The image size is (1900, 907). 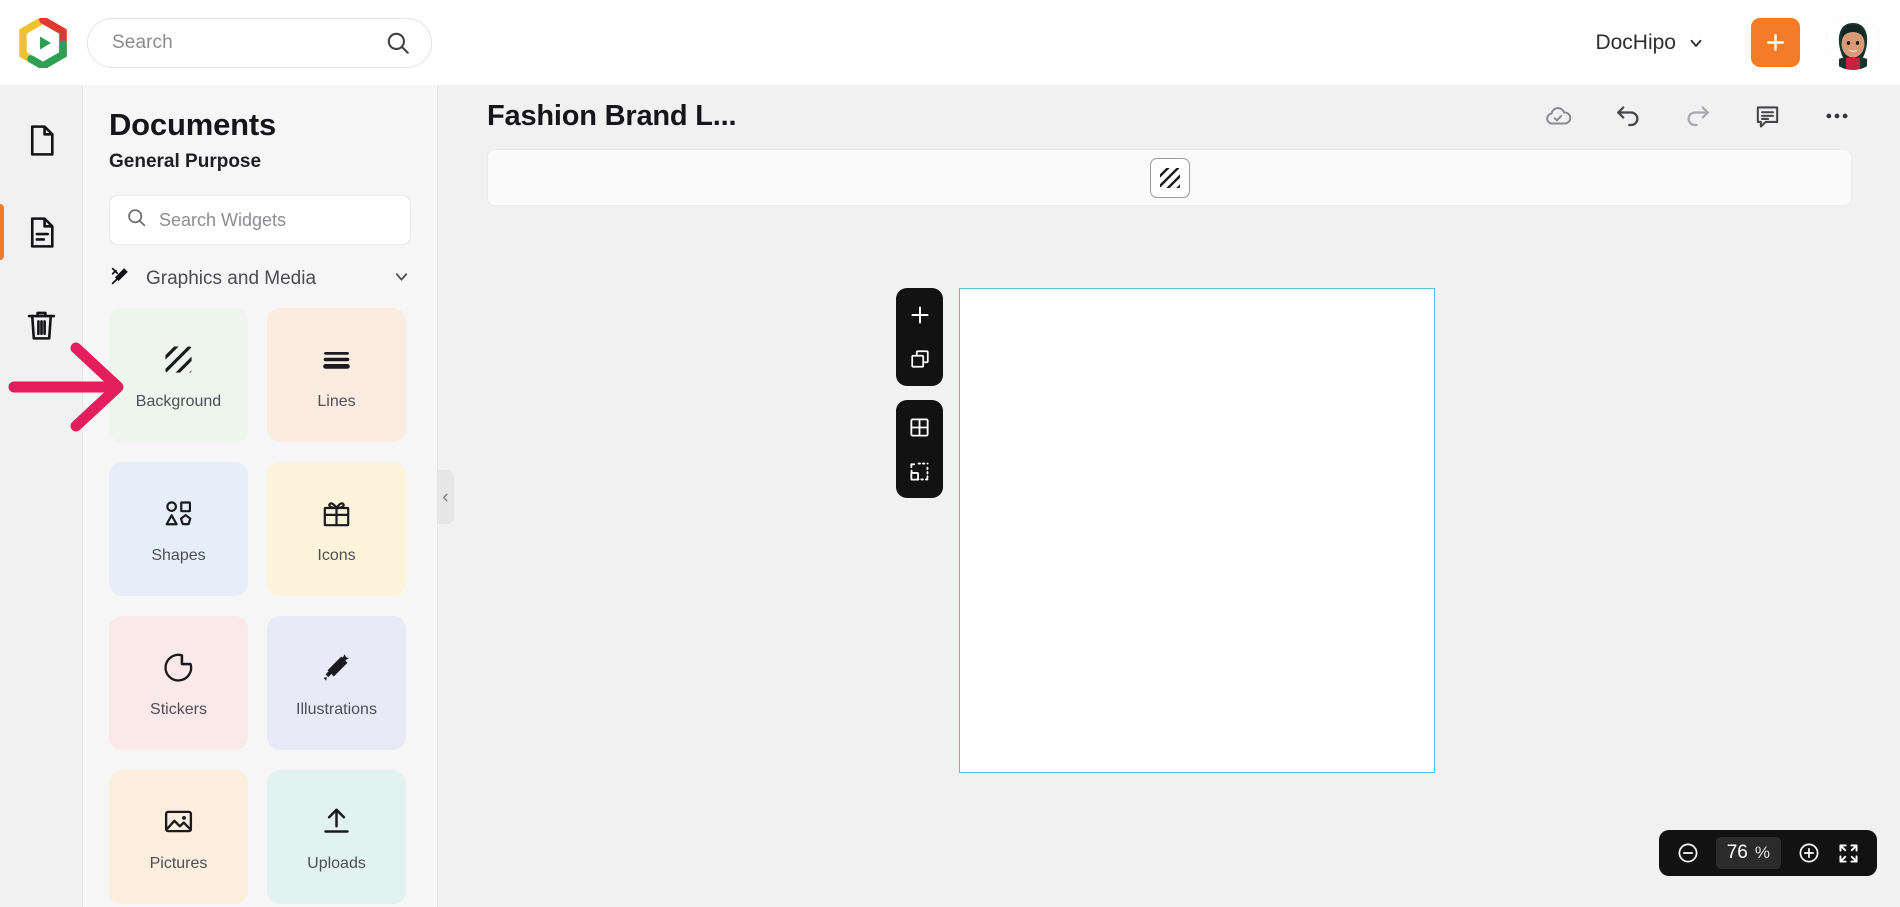 What do you see at coordinates (336, 360) in the screenshot?
I see `lines-icon` at bounding box center [336, 360].